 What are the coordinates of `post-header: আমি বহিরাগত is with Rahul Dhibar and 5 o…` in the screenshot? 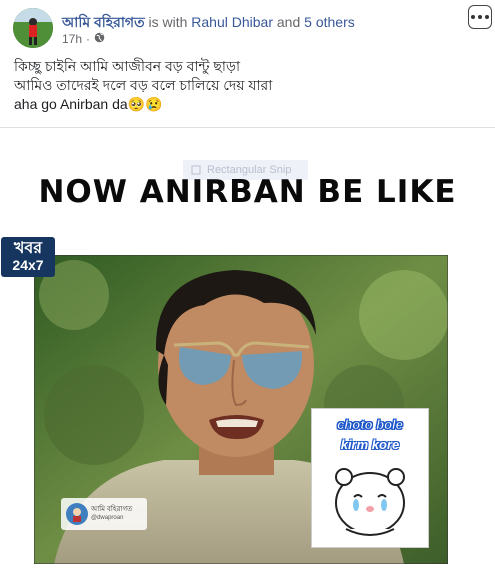 It's located at (247, 28).